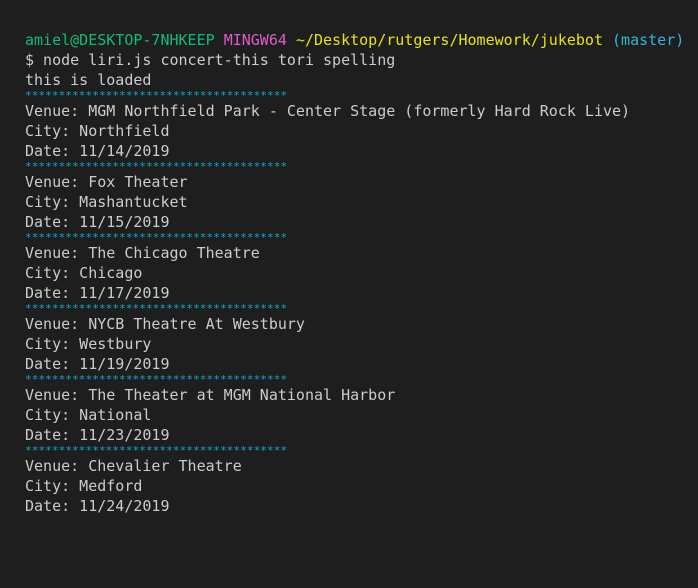 Image resolution: width=698 pixels, height=588 pixels. I want to click on event-city: City: Westbury, so click(88, 344).